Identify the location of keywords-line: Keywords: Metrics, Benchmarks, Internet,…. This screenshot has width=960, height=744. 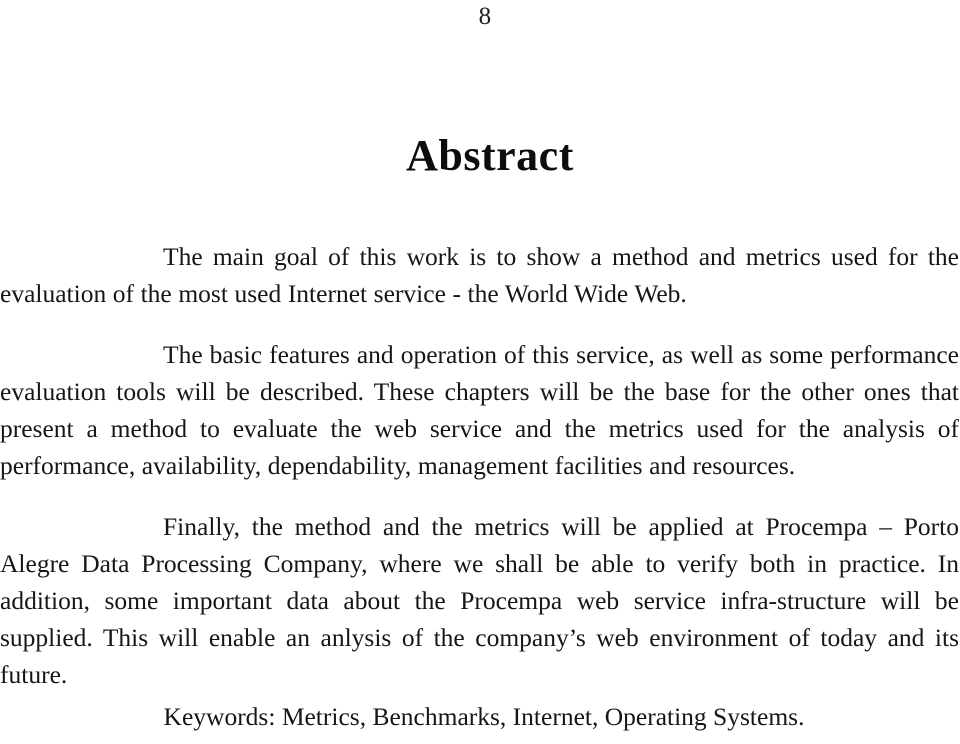
(484, 716).